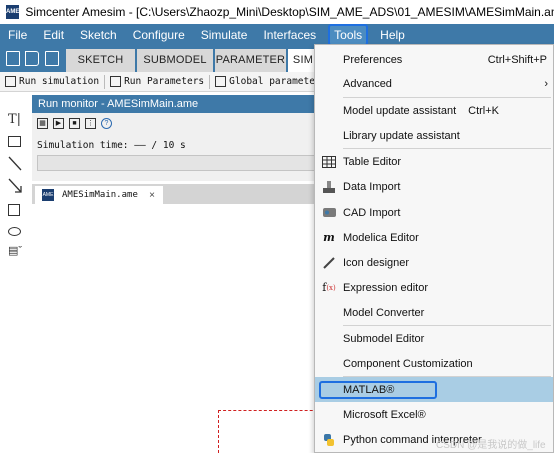  I want to click on menu-help: Help, so click(392, 35).